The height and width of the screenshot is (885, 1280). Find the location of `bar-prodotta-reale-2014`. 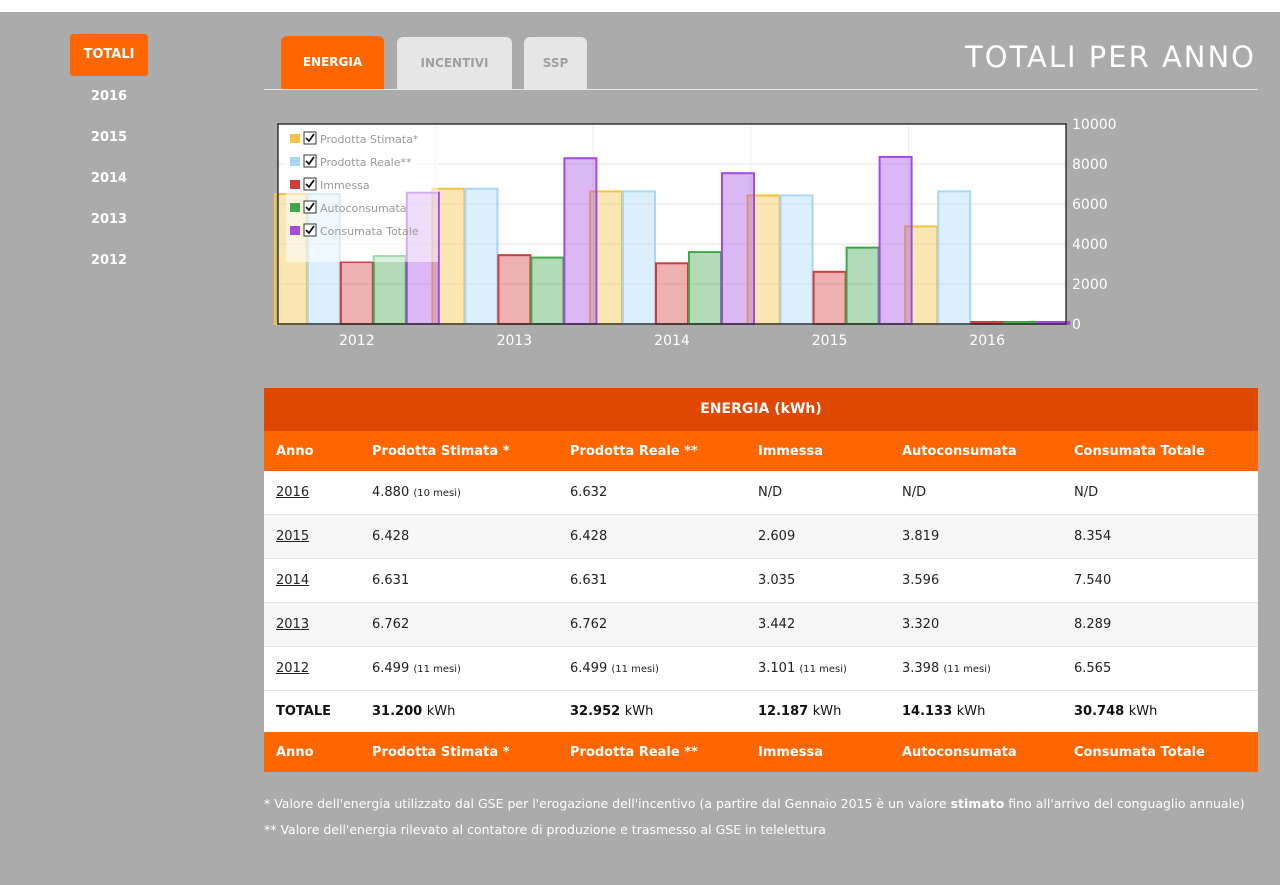

bar-prodotta-reale-2014 is located at coordinates (639, 257).